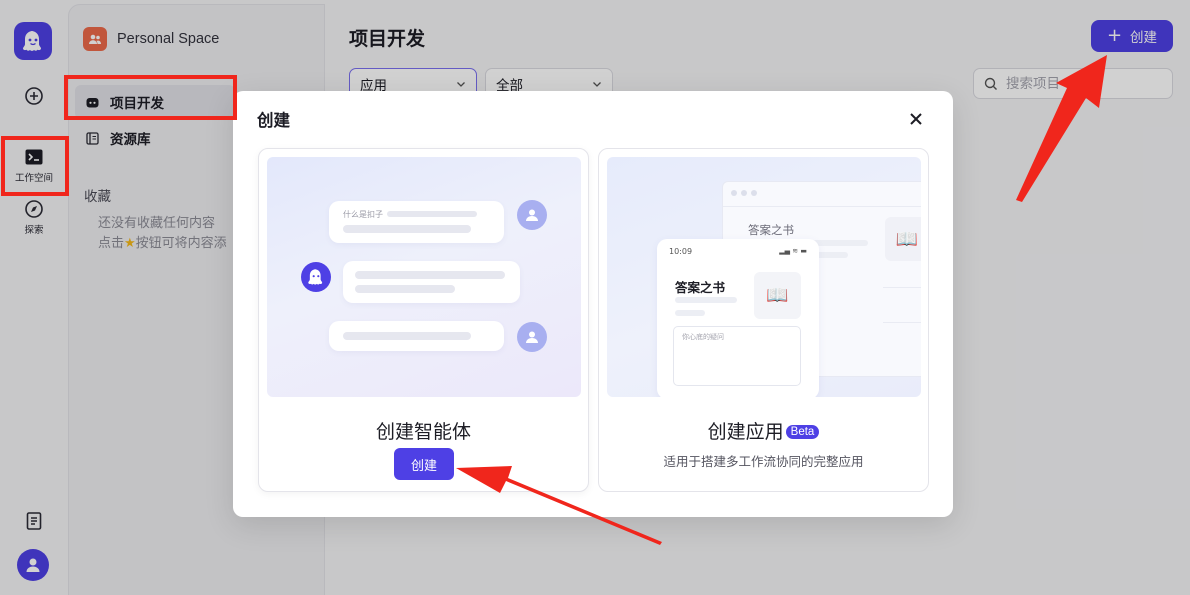  I want to click on close-icon, so click(916, 119).